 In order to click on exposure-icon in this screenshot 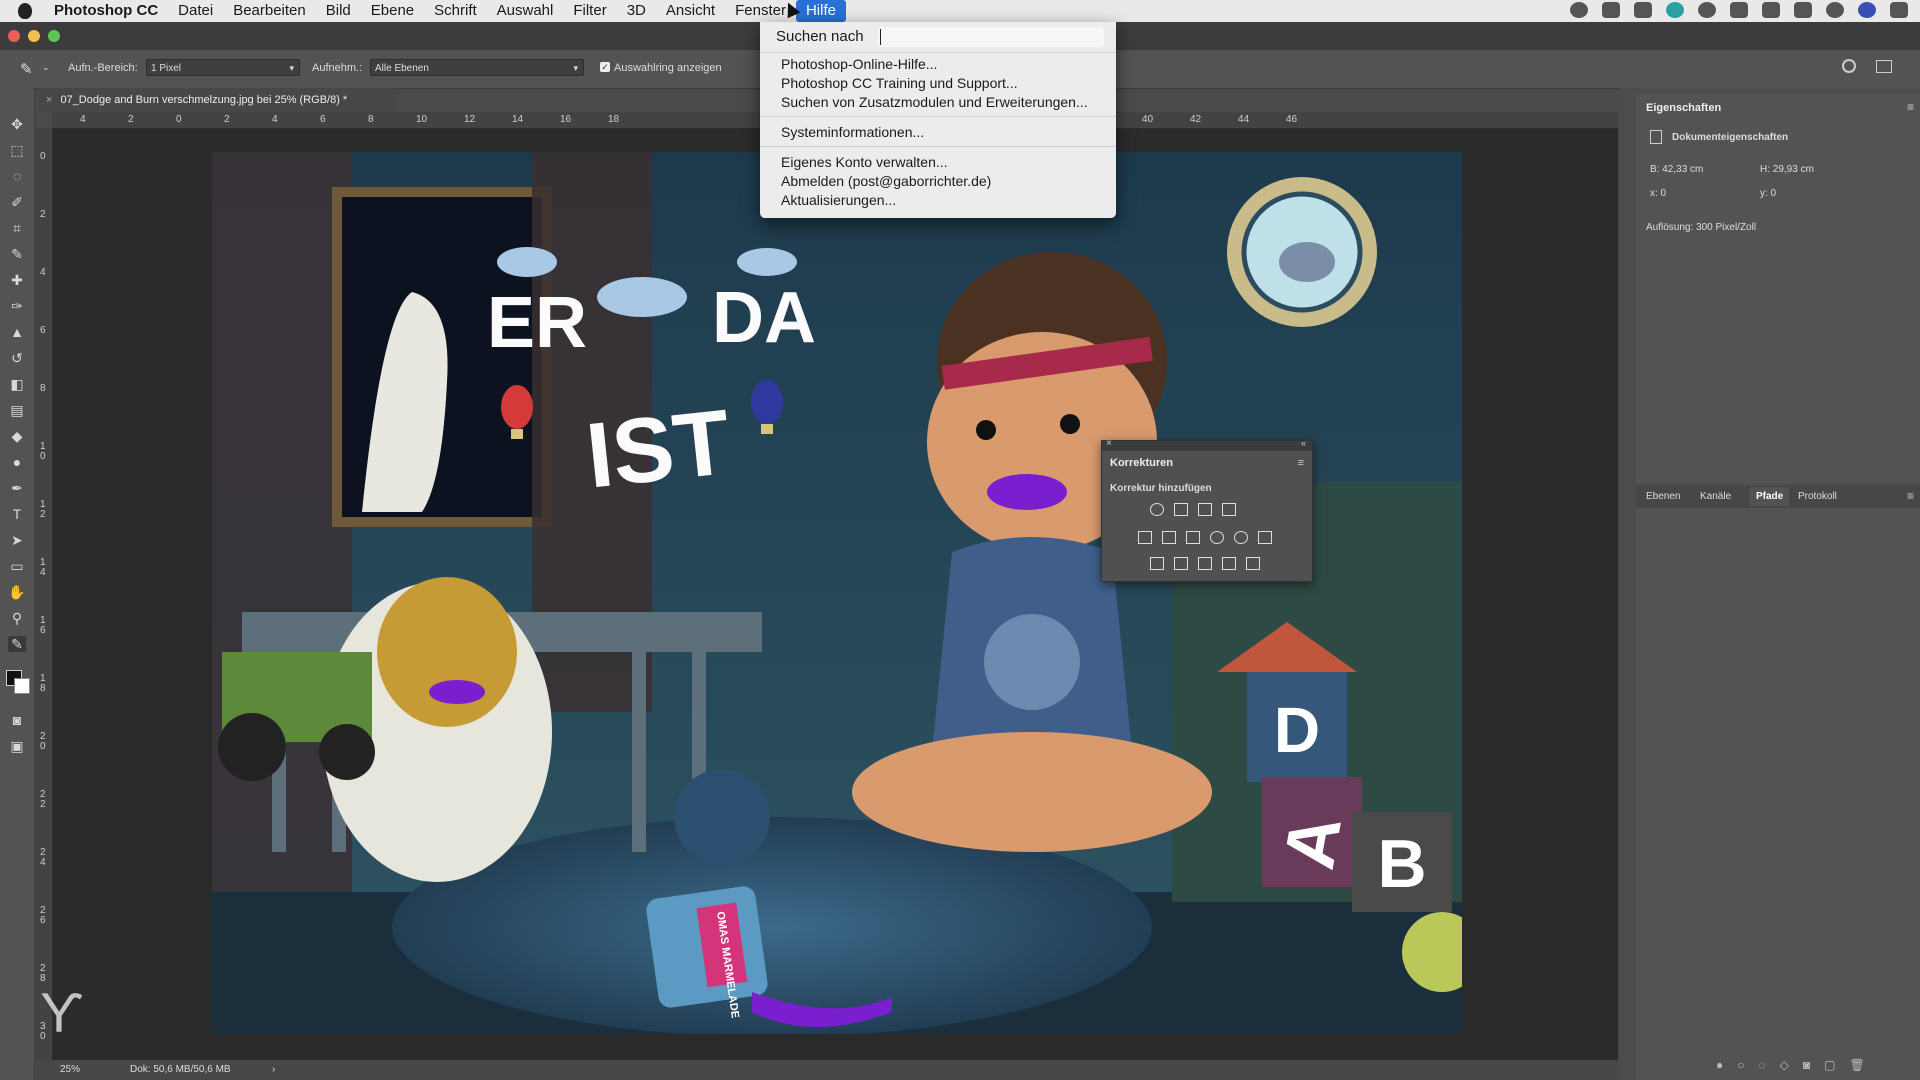, I will do `click(1229, 509)`.